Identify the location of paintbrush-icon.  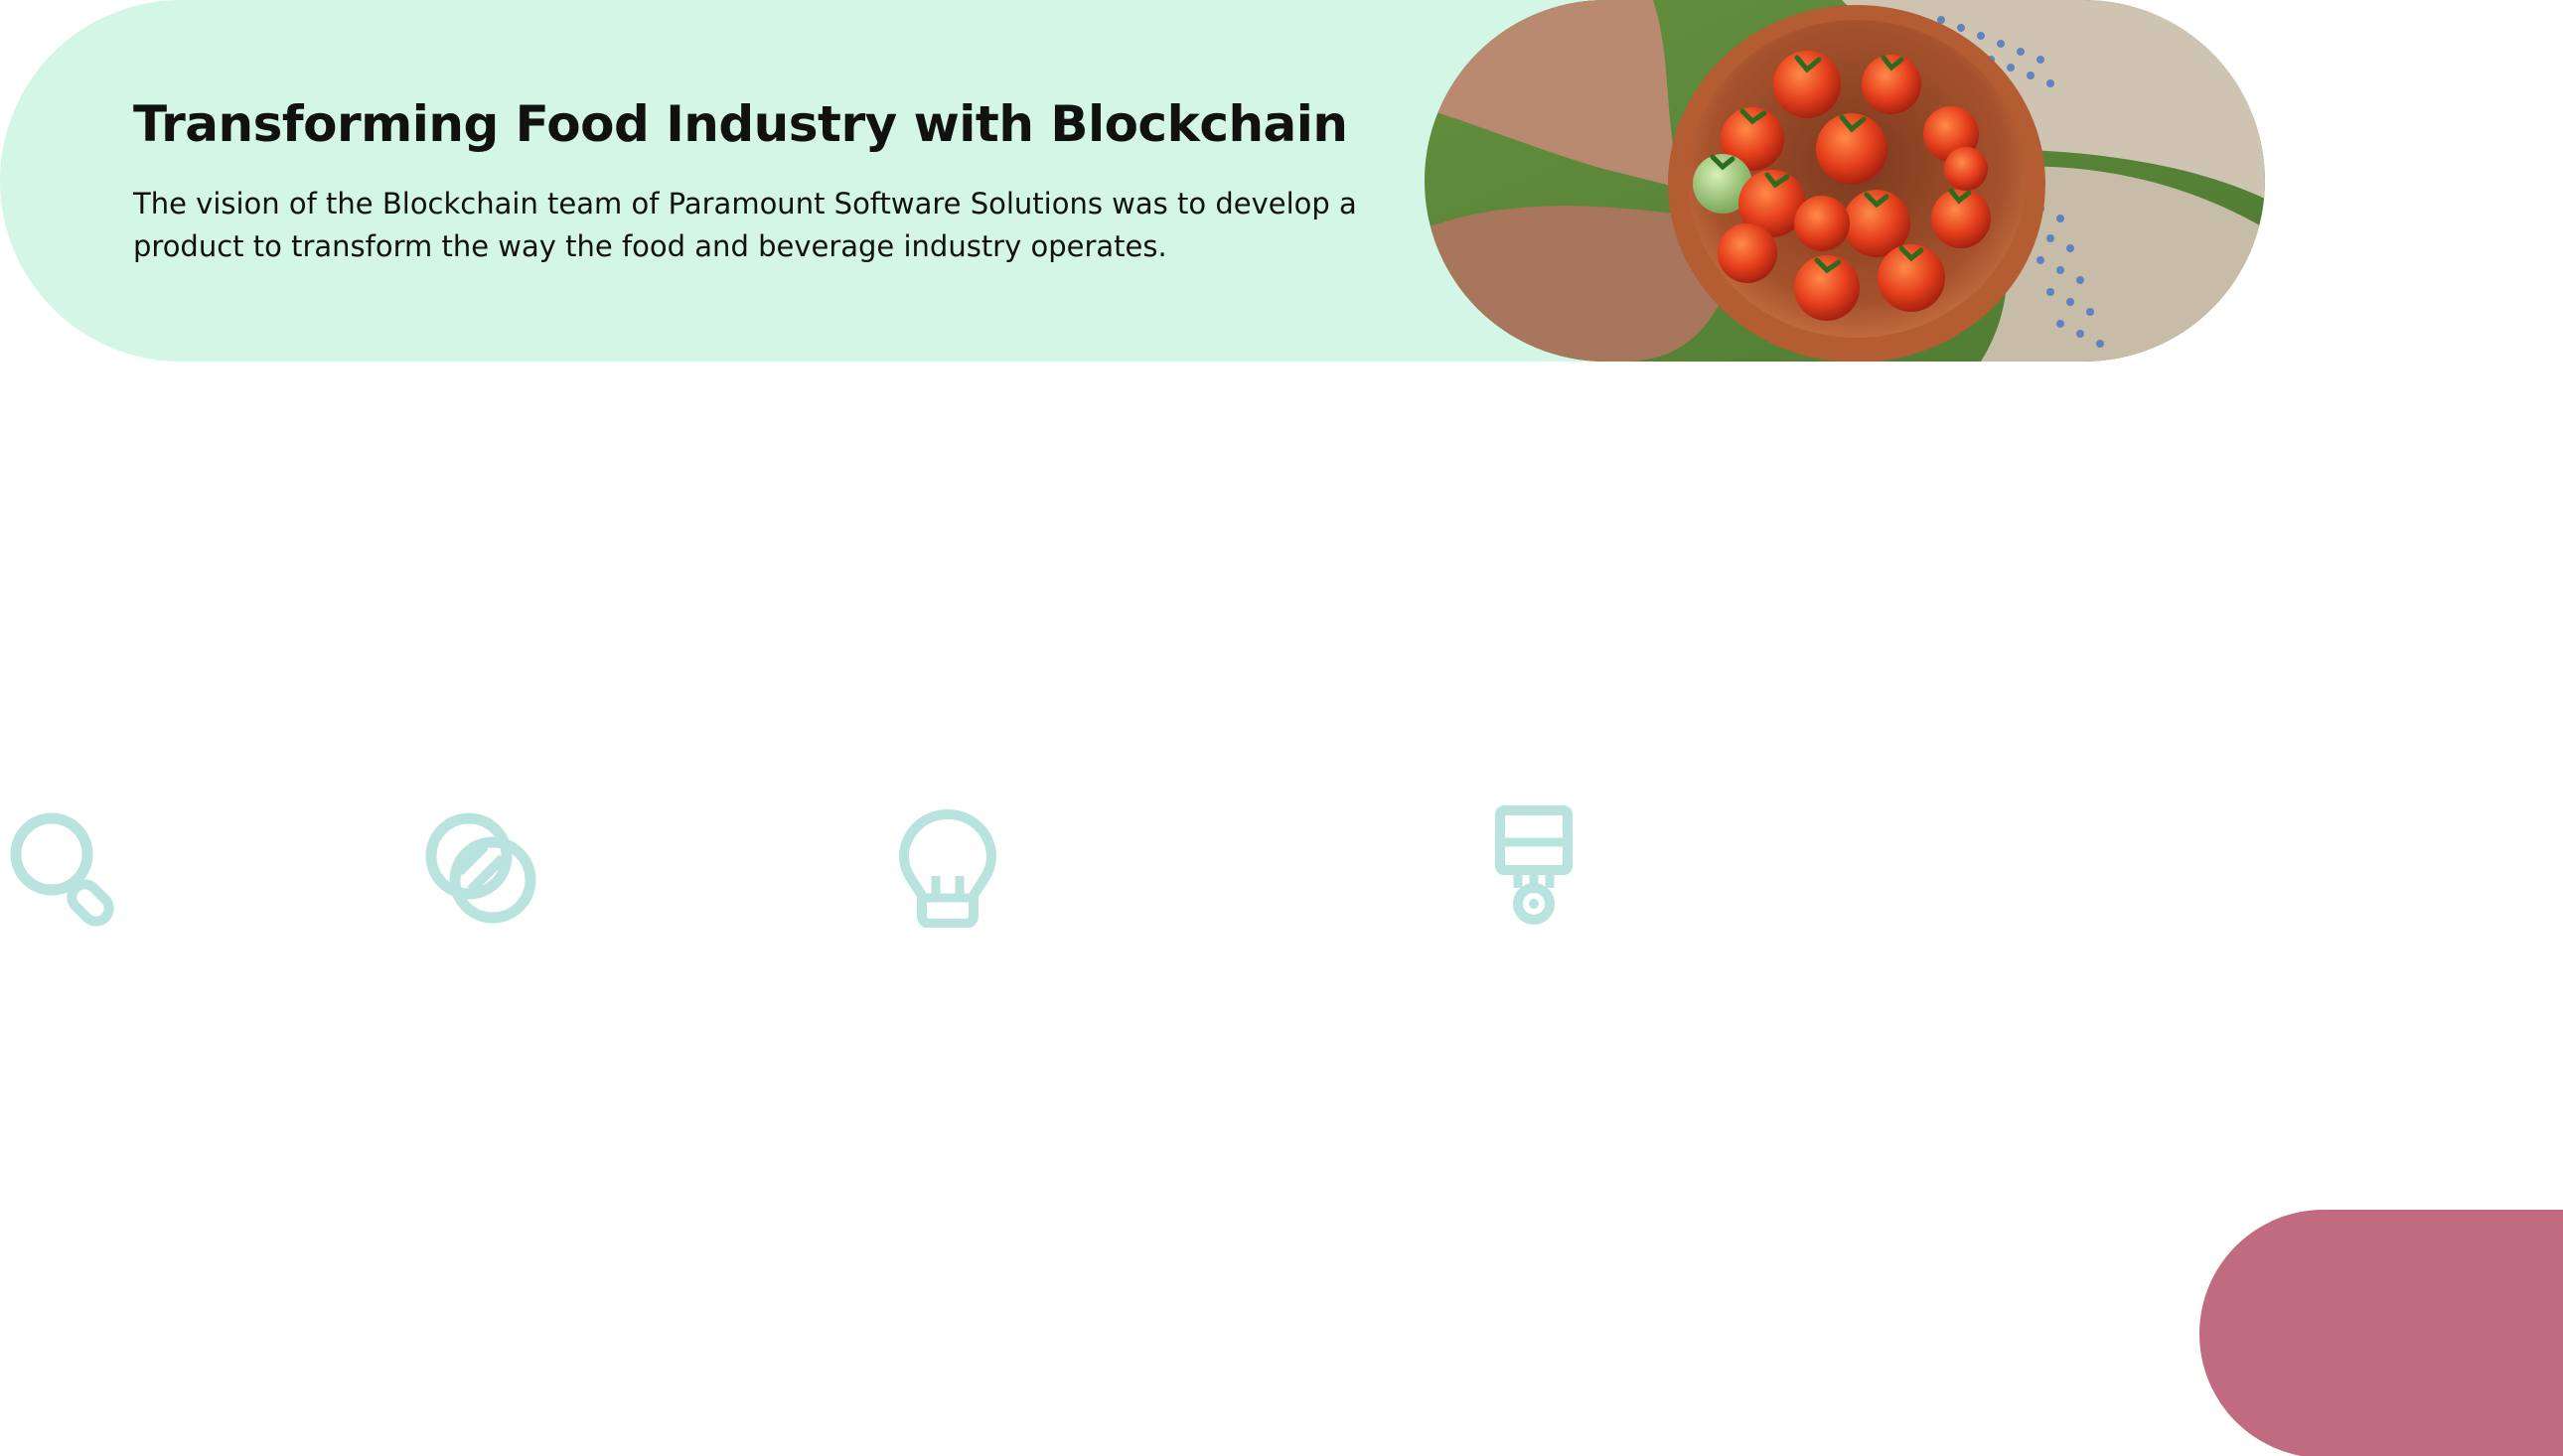
(1551, 866).